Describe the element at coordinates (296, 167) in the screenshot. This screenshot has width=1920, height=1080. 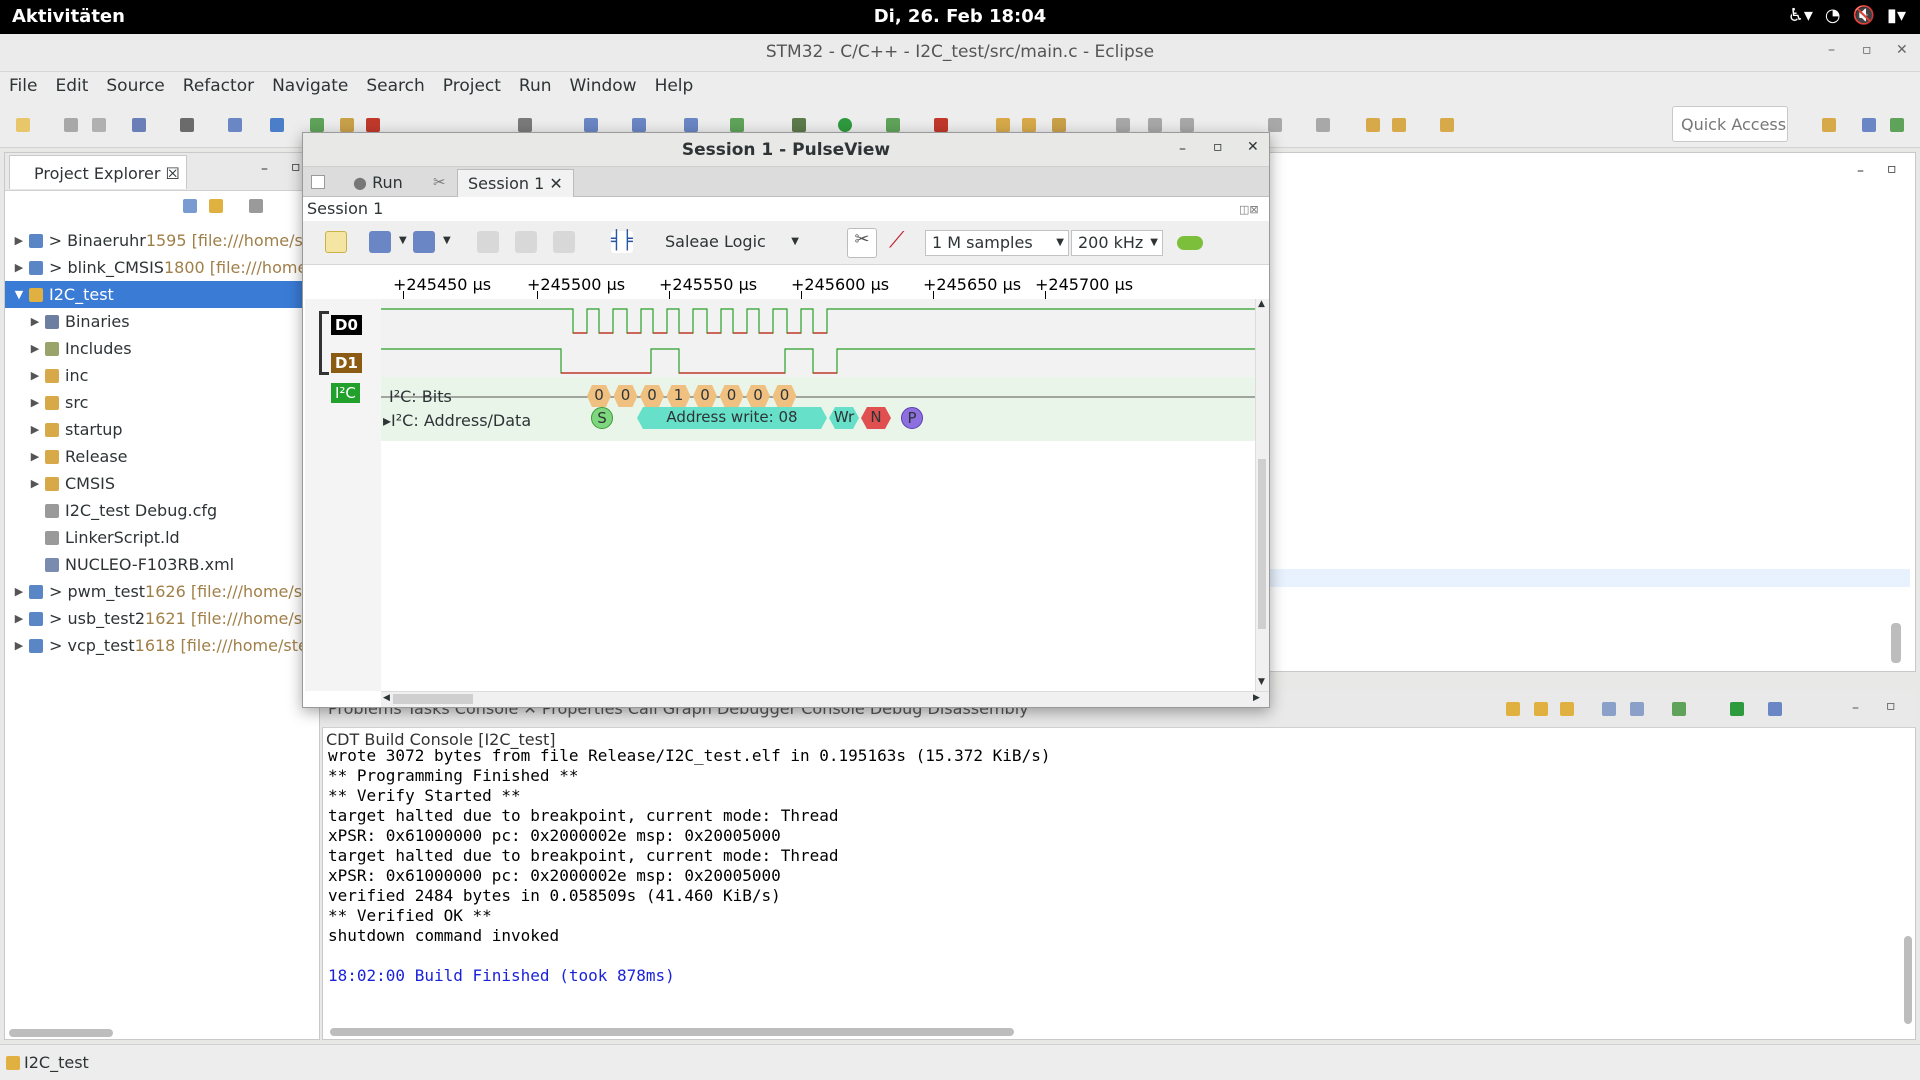
I see `maximize-view-icon: ▫` at that location.